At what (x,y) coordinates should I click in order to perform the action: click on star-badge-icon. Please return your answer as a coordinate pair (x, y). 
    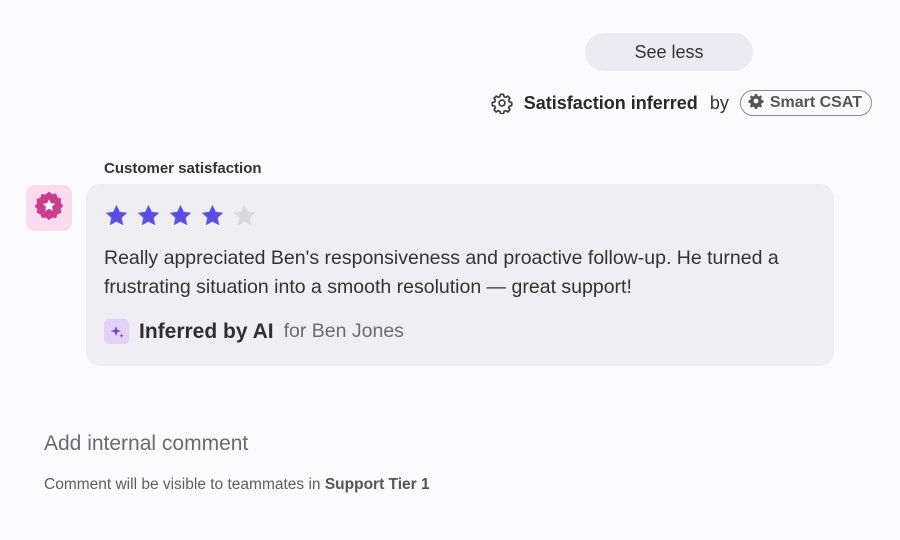
    Looking at the image, I should click on (49, 208).